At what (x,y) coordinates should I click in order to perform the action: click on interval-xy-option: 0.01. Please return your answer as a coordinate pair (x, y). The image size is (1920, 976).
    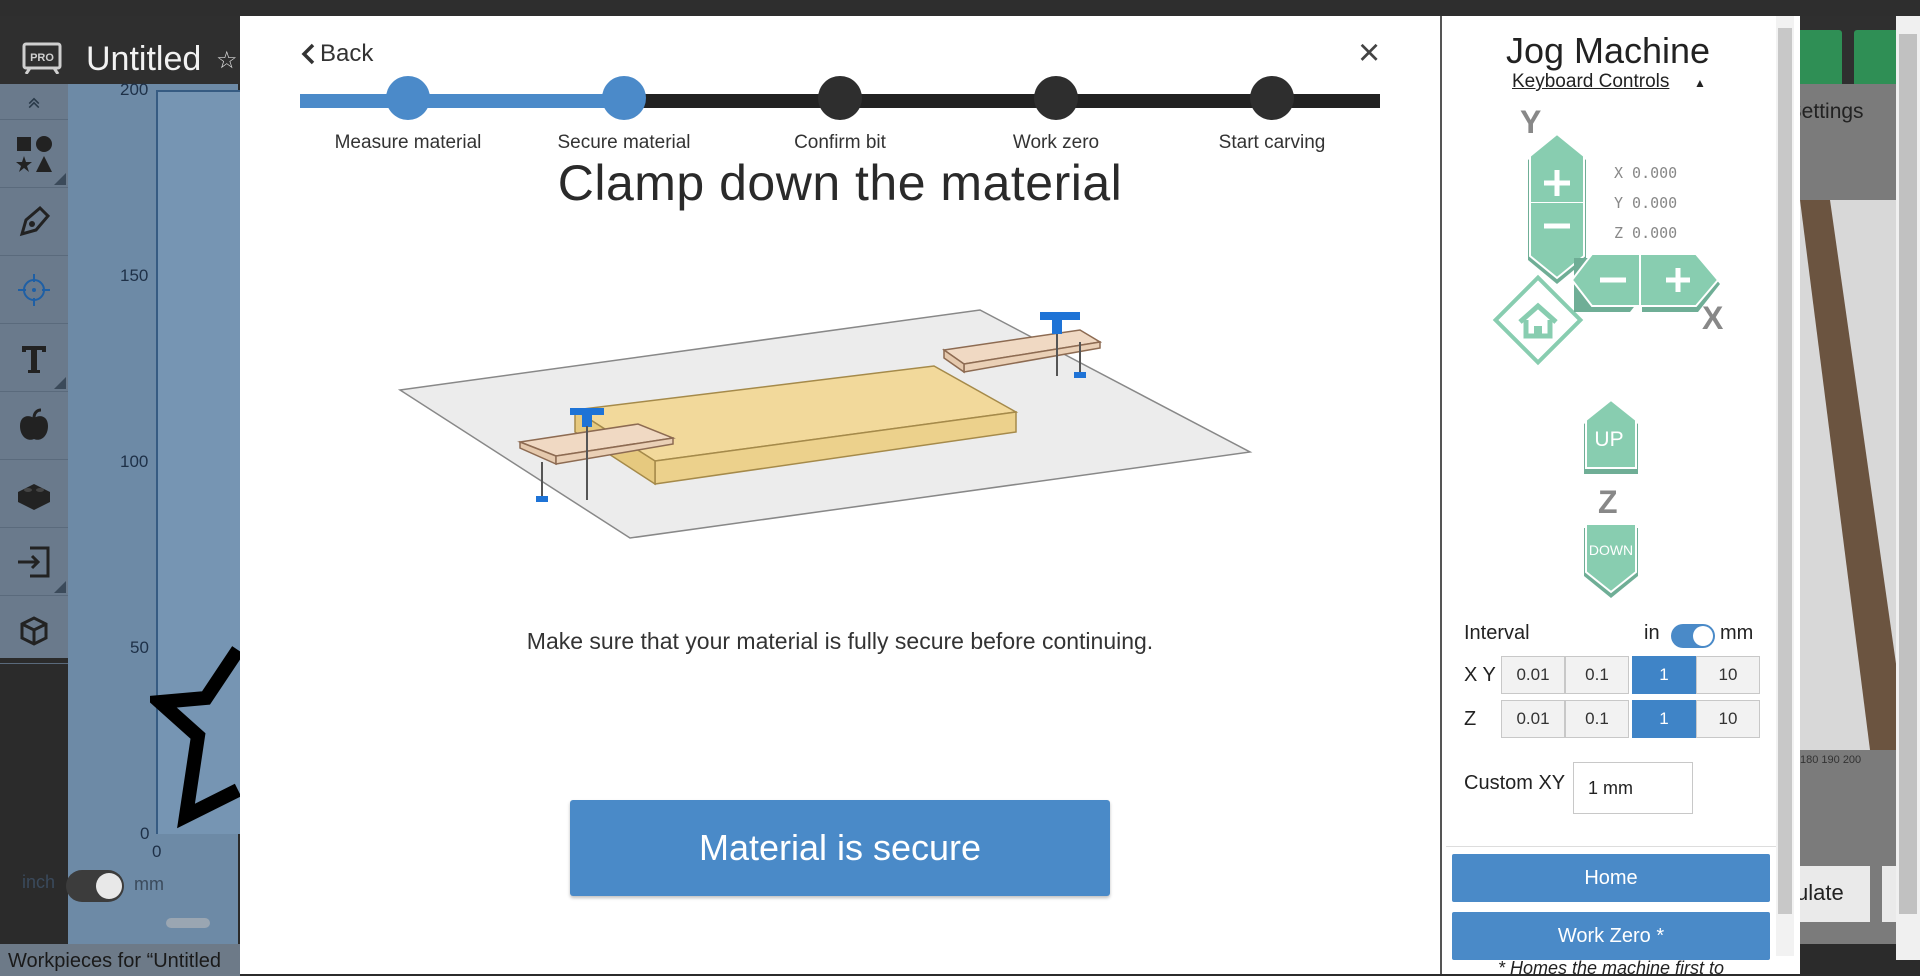
    Looking at the image, I should click on (1533, 675).